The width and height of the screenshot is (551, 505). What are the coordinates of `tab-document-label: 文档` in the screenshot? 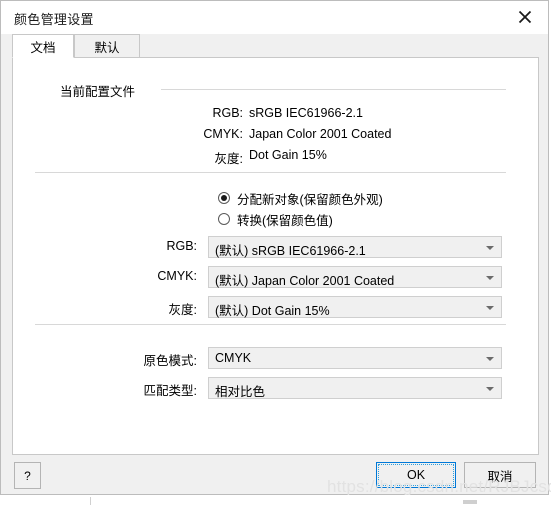 It's located at (43, 47).